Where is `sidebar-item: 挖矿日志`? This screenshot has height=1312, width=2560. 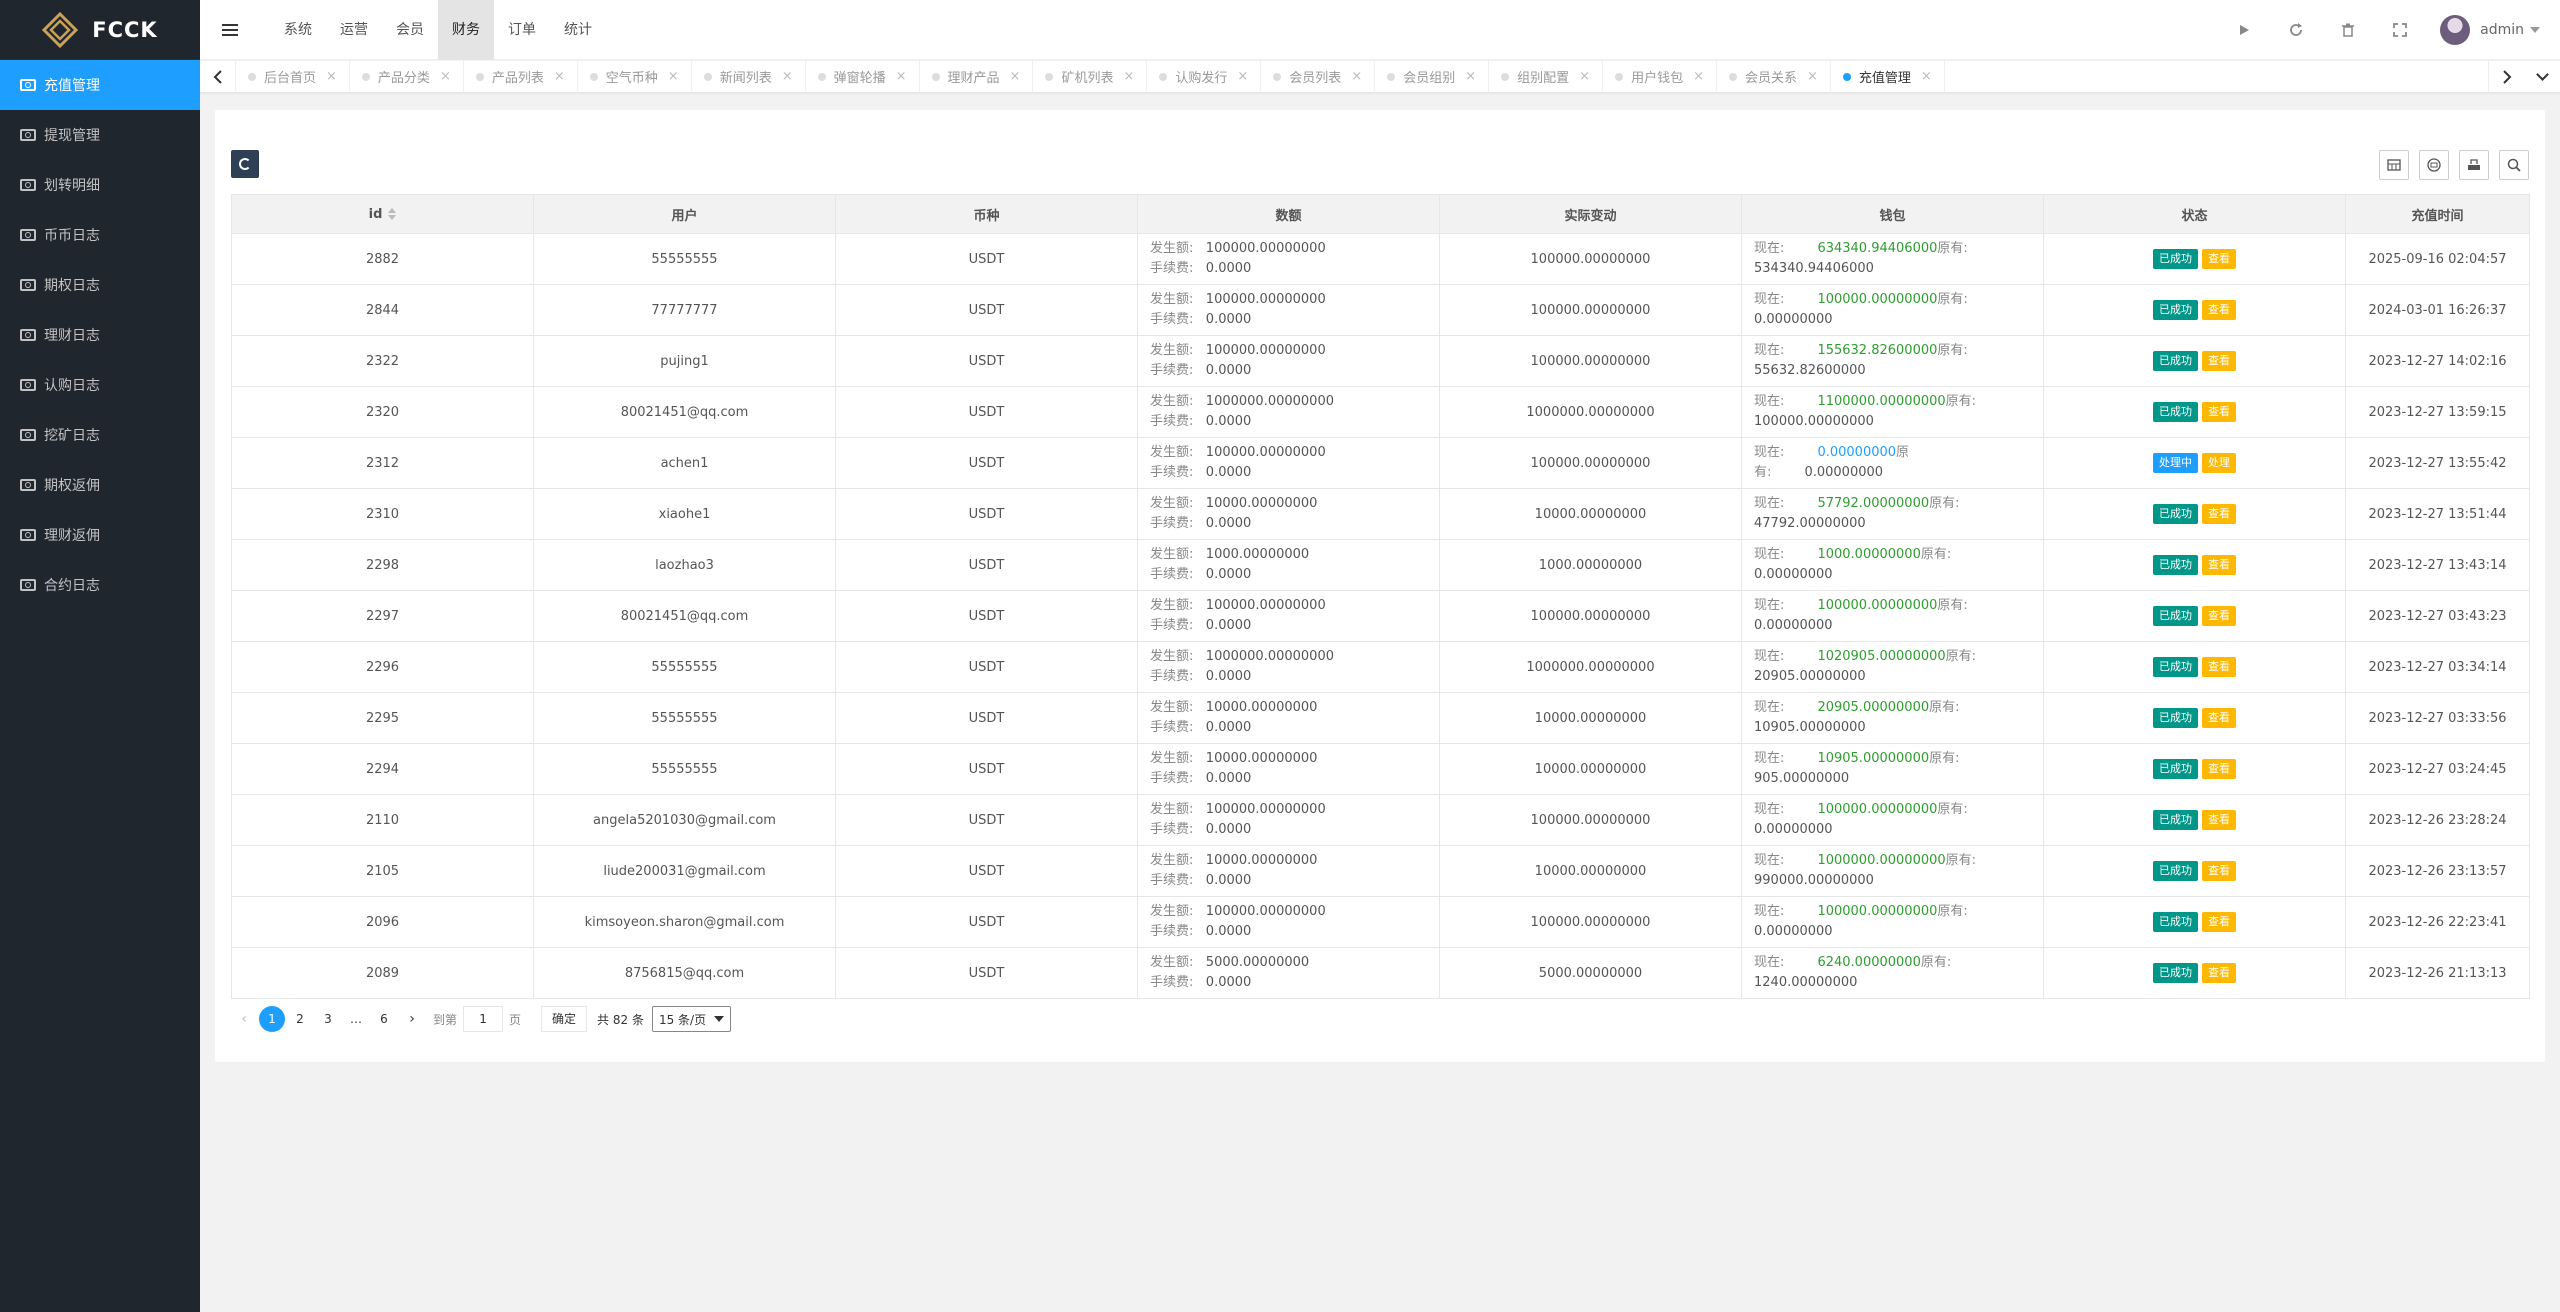
sidebar-item: 挖矿日志 is located at coordinates (100, 435).